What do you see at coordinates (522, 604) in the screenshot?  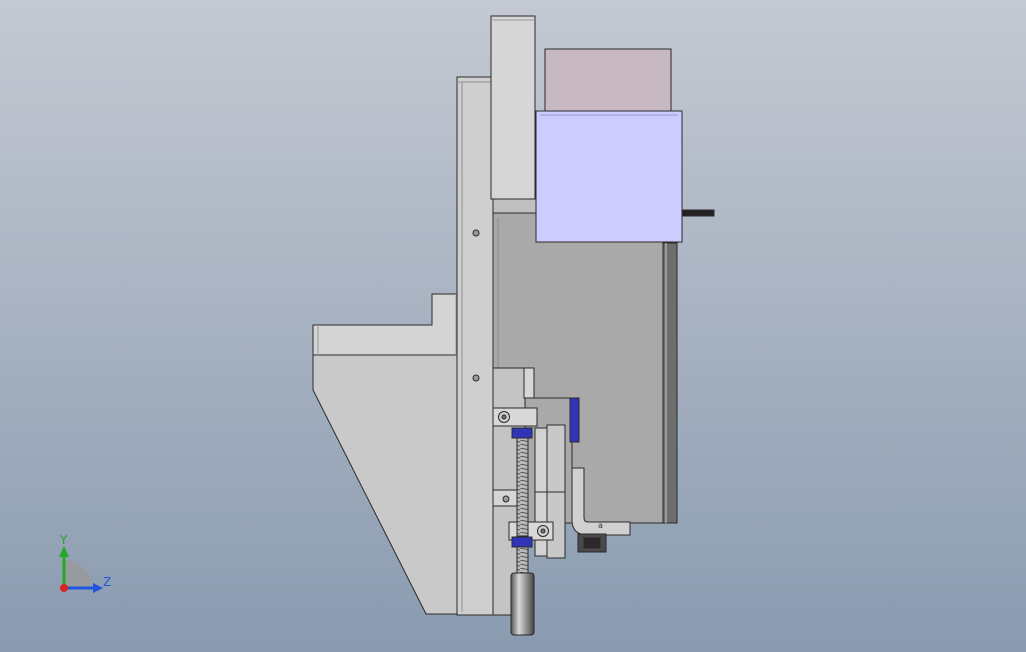 I see `adjuster-knob` at bounding box center [522, 604].